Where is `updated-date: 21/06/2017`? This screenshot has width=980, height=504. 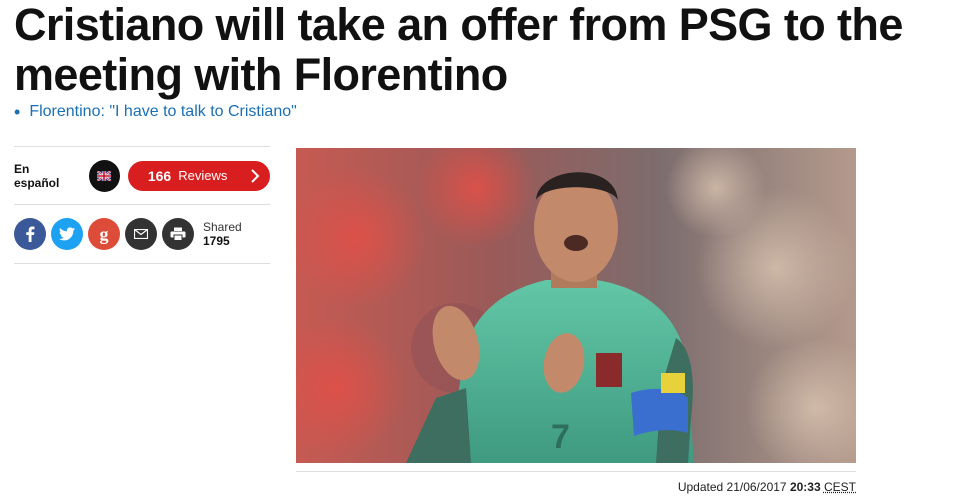 updated-date: 21/06/2017 is located at coordinates (756, 487).